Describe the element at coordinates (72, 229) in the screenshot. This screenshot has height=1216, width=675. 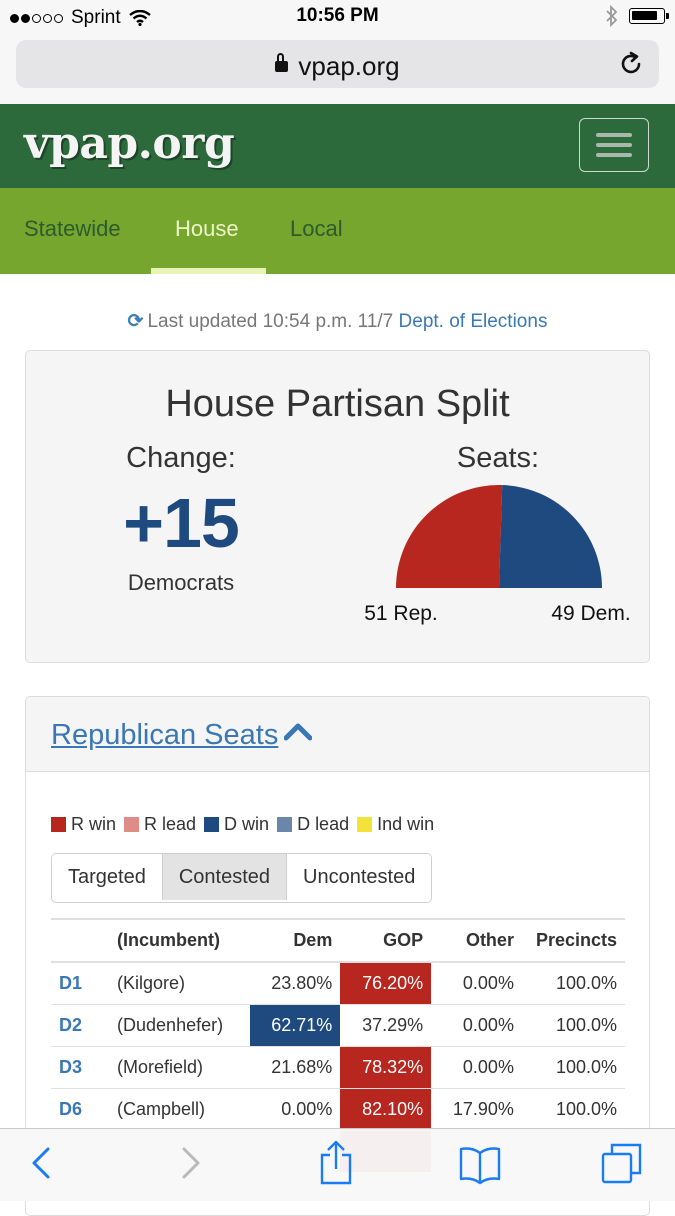
I see `nav-statewide: Statewide` at that location.